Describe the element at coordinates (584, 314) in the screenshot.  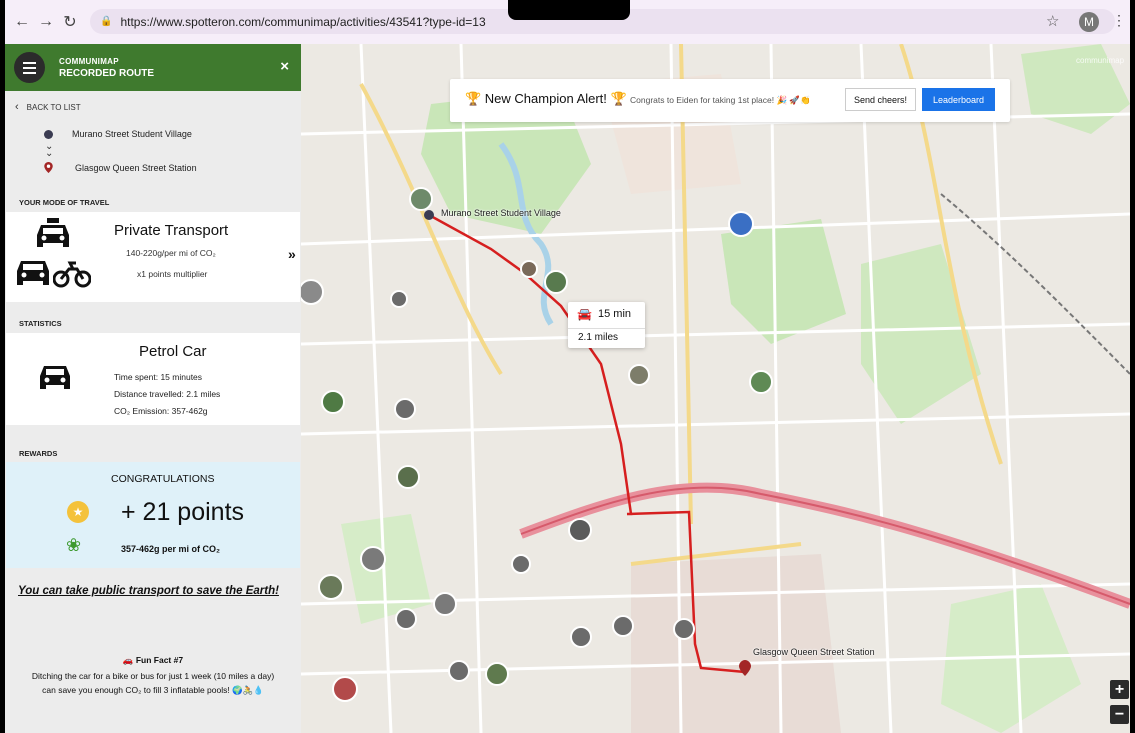
I see `car-icon: 🚘` at that location.